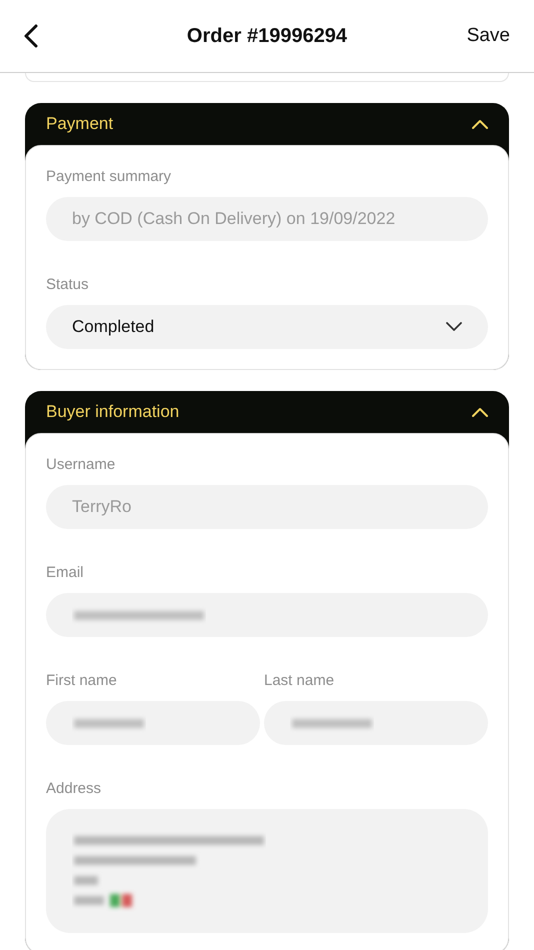  Describe the element at coordinates (267, 124) in the screenshot. I see `section-header: Payment` at that location.